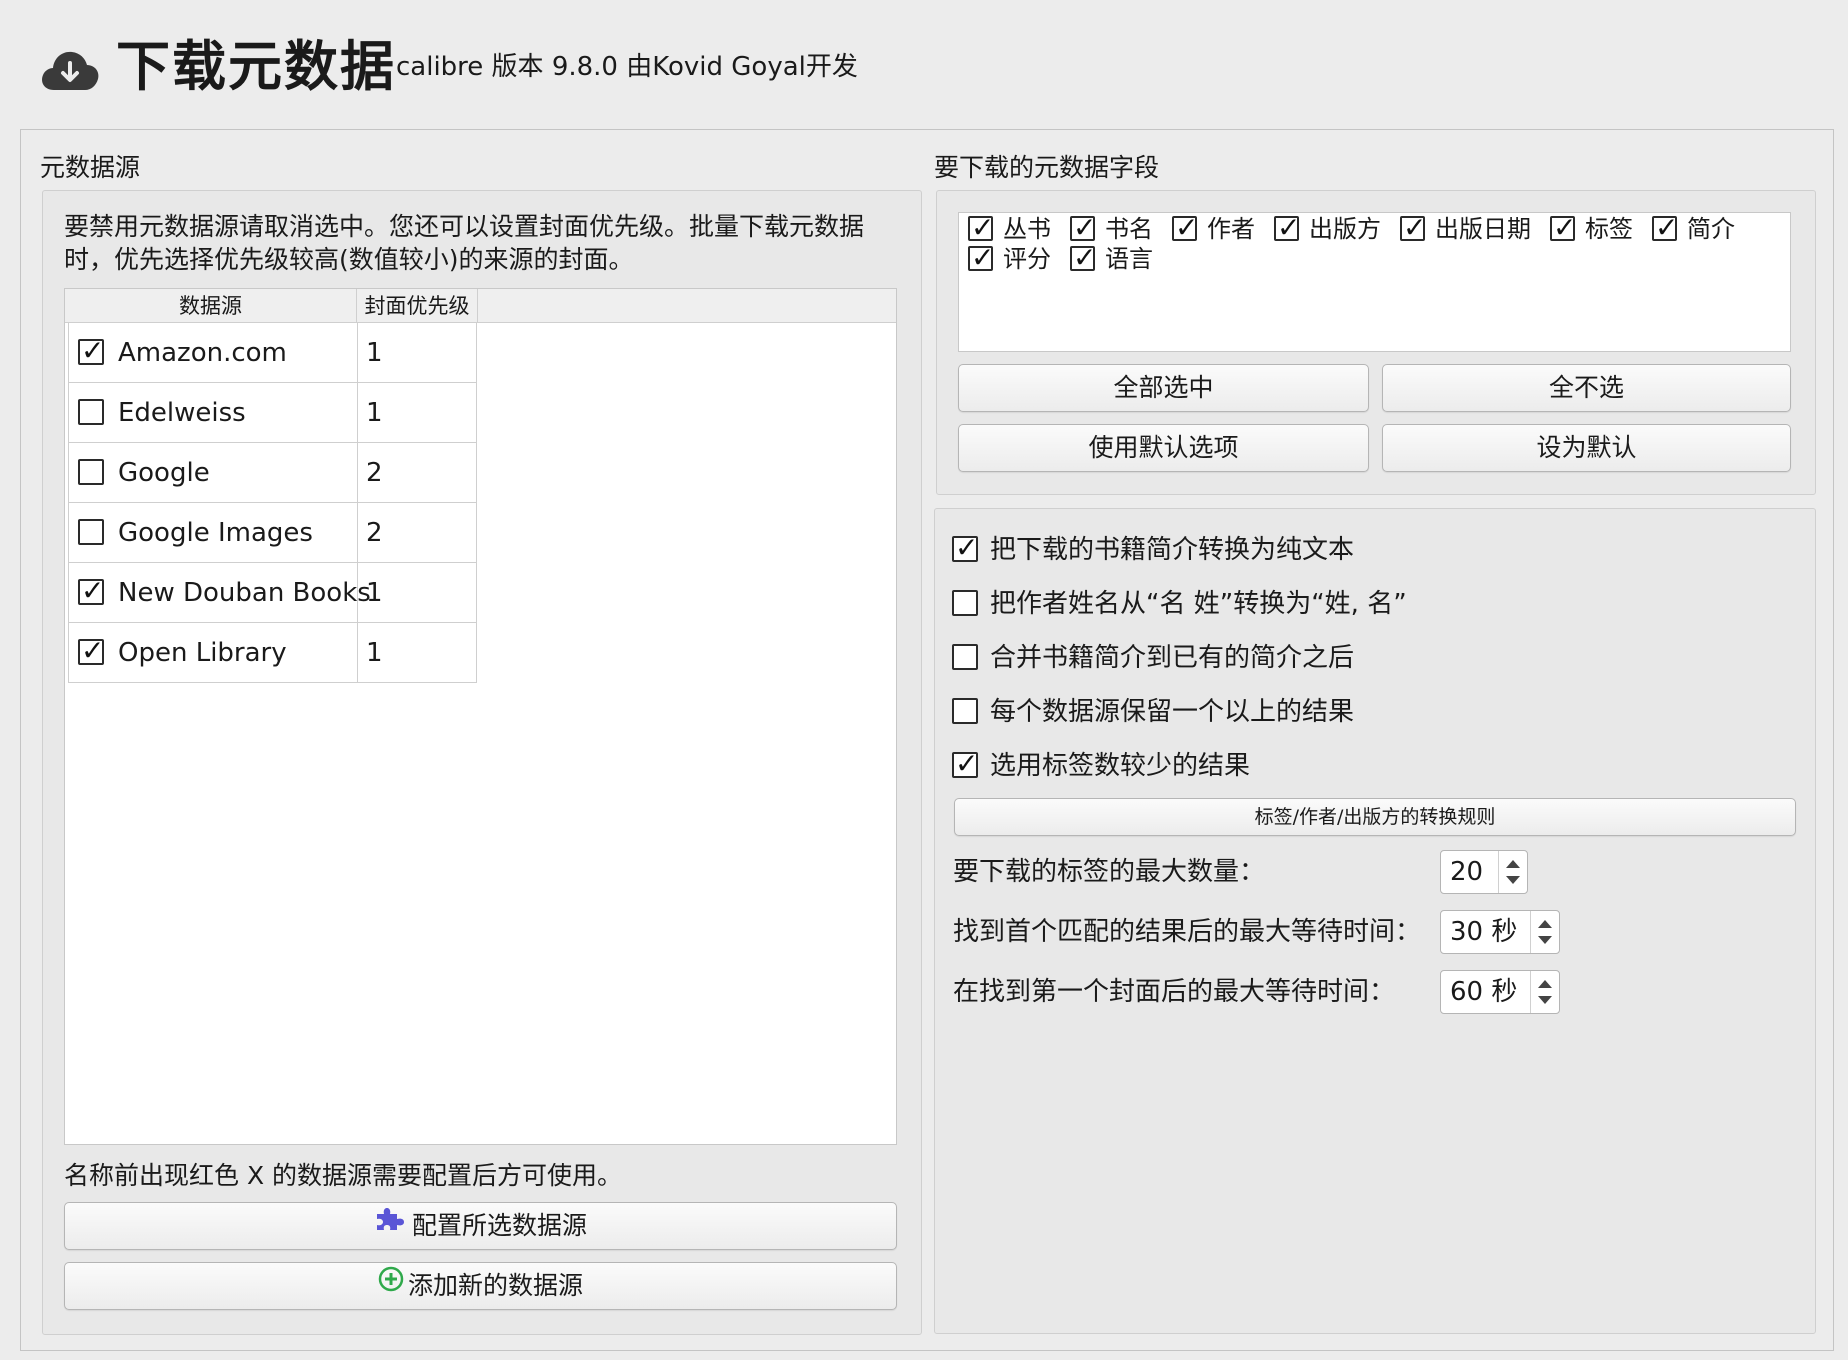  I want to click on source-name-cell: Amazon.com, so click(213, 353).